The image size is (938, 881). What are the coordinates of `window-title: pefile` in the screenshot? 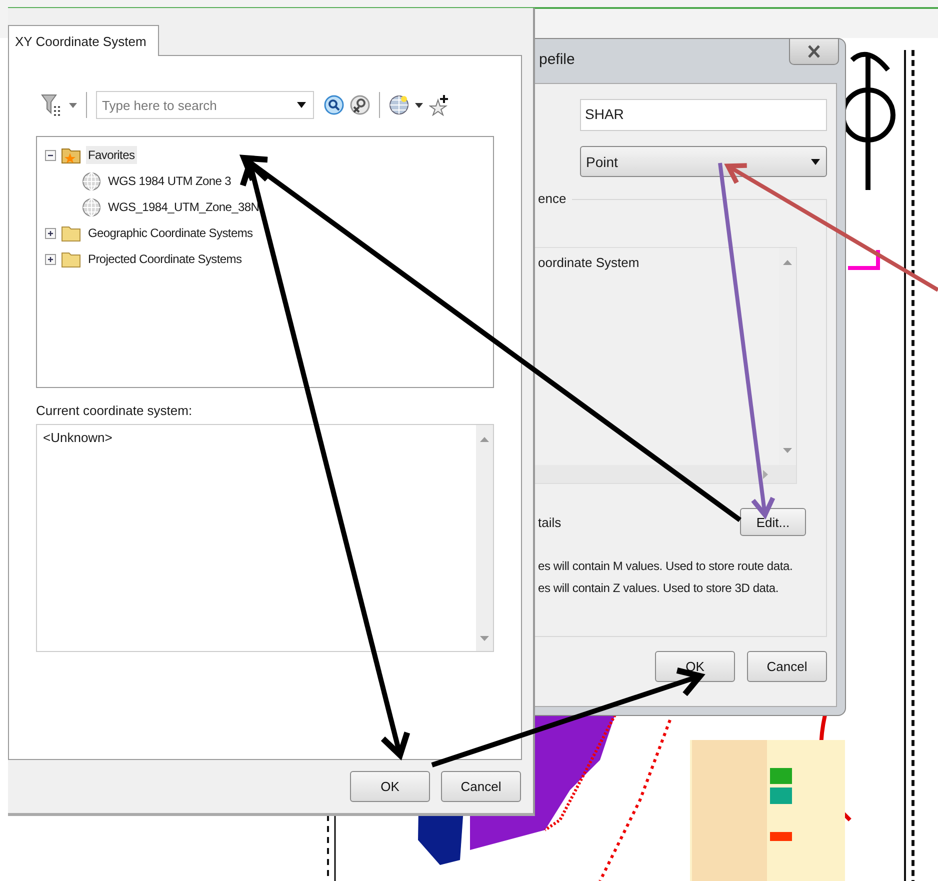 It's located at (557, 59).